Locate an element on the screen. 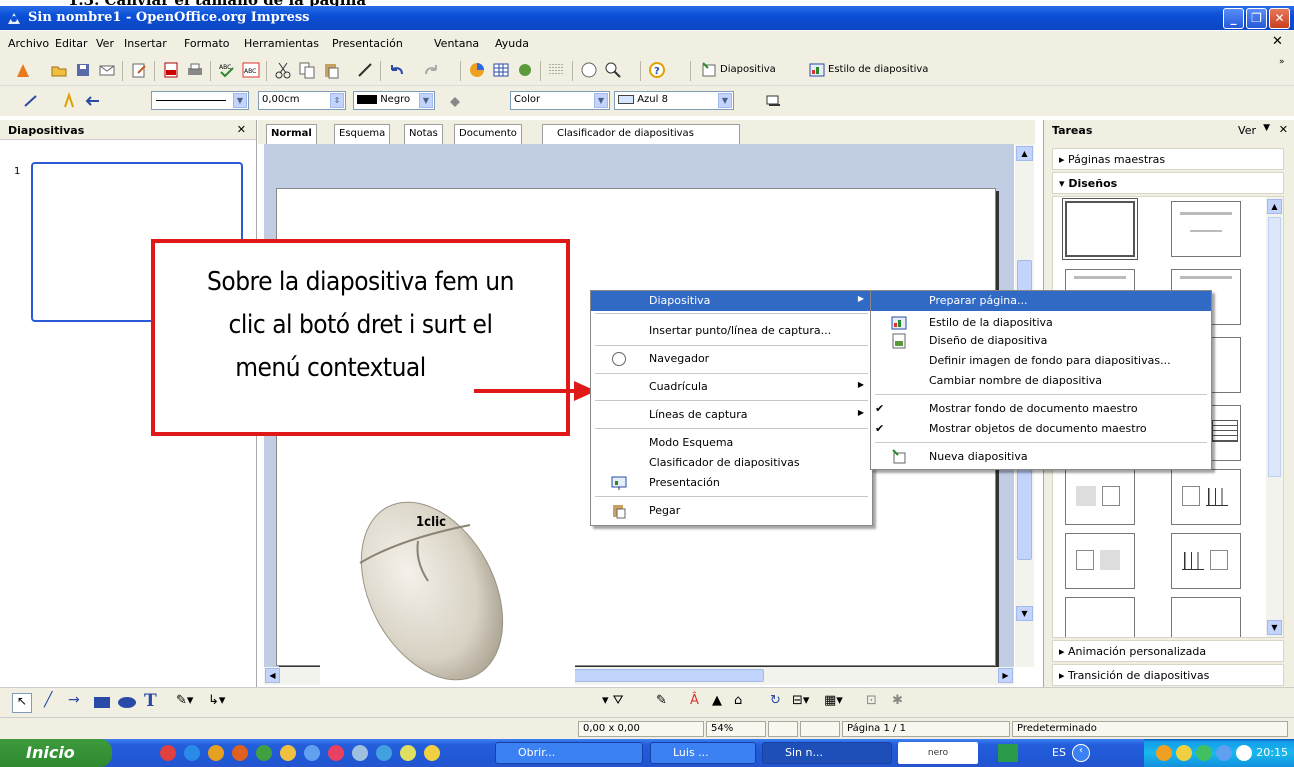 The image size is (1294, 767). menu-item-presentacion: Presentación is located at coordinates (731, 483).